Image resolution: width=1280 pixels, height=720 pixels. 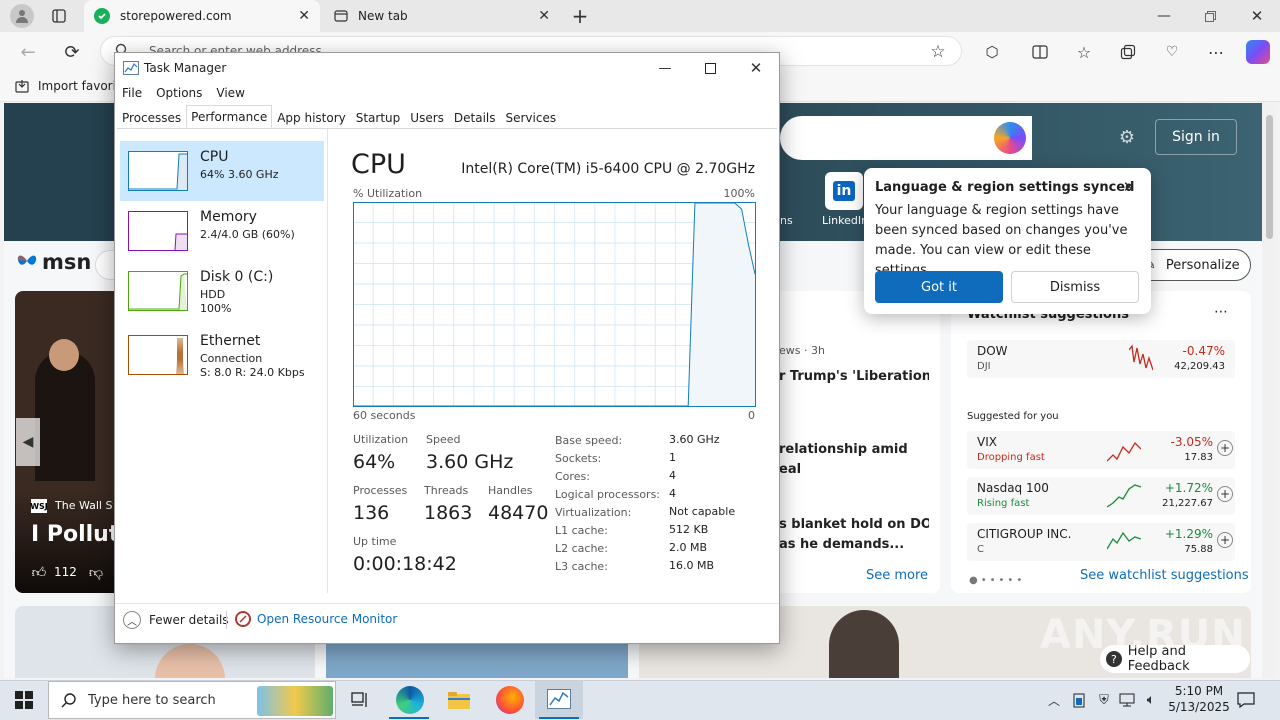 What do you see at coordinates (992, 351) in the screenshot?
I see `stock-name: DOW` at bounding box center [992, 351].